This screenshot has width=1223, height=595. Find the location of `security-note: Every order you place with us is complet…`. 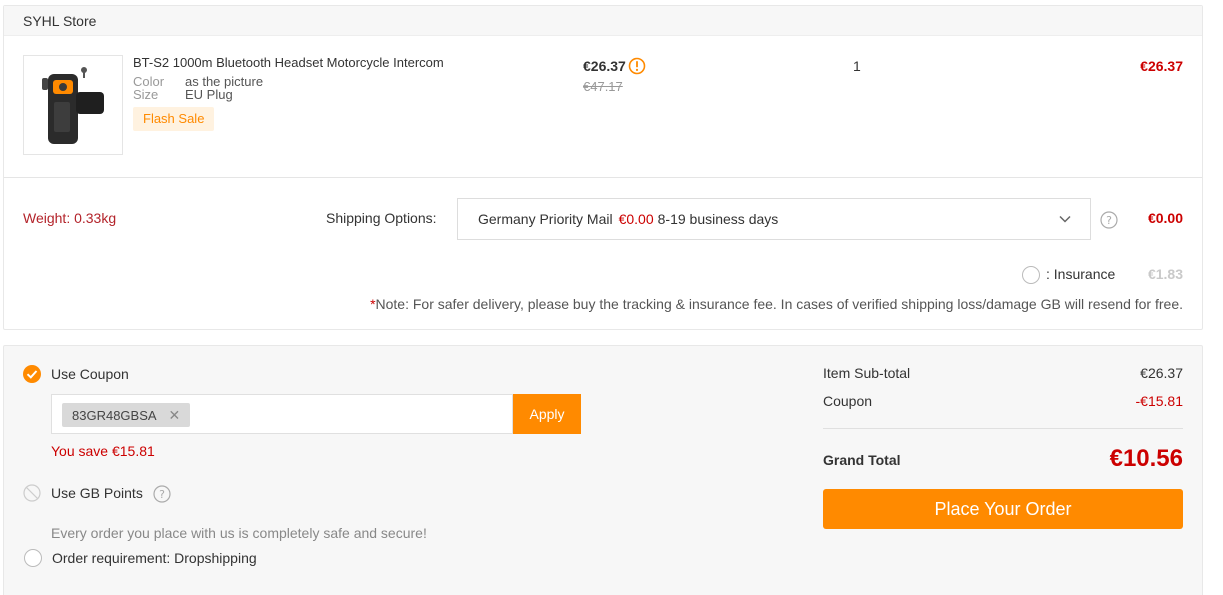

security-note: Every order you place with us is complet… is located at coordinates (239, 533).